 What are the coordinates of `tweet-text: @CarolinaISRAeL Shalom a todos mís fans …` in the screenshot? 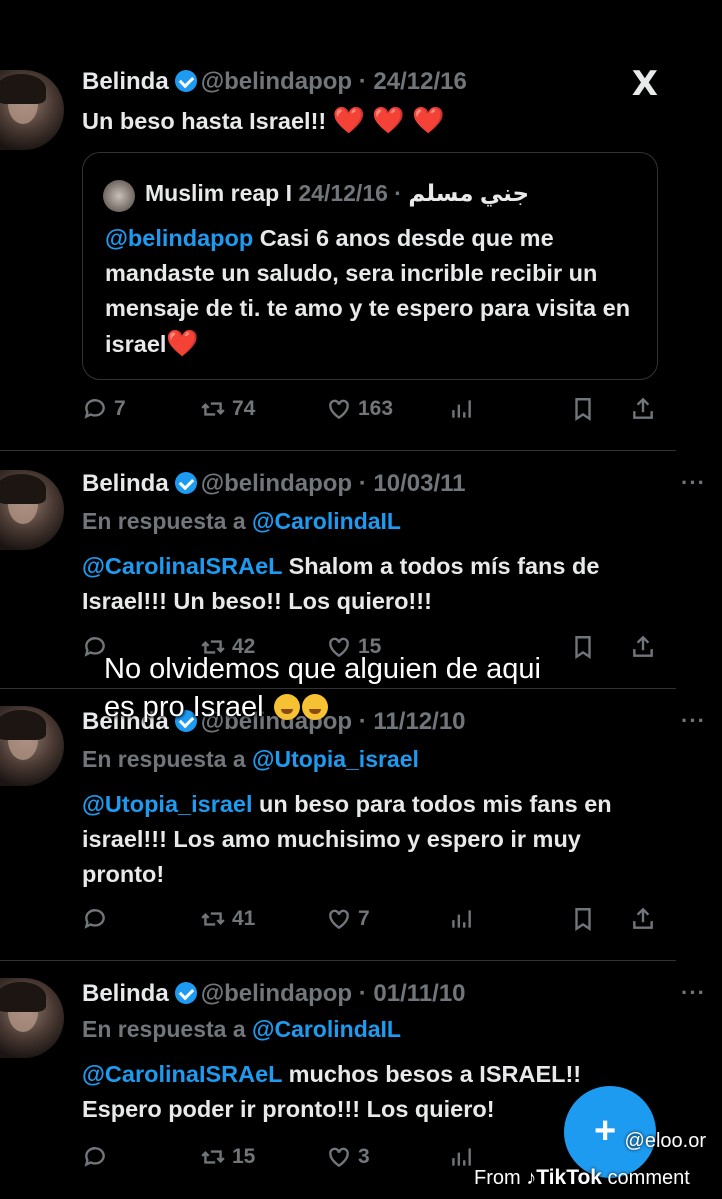 It's located at (341, 583).